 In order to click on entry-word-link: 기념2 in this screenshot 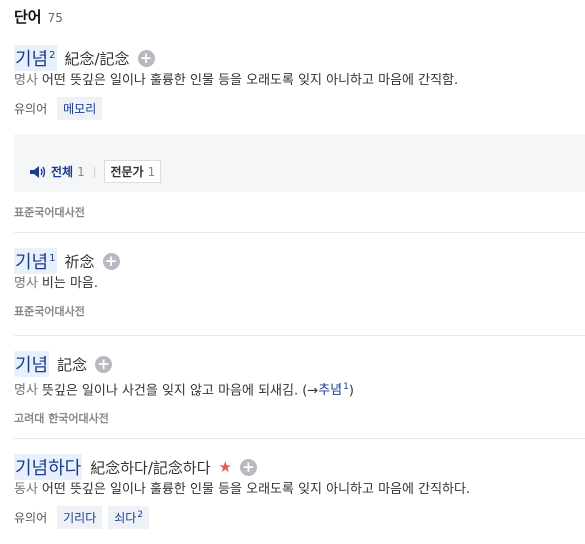, I will do `click(35, 58)`.